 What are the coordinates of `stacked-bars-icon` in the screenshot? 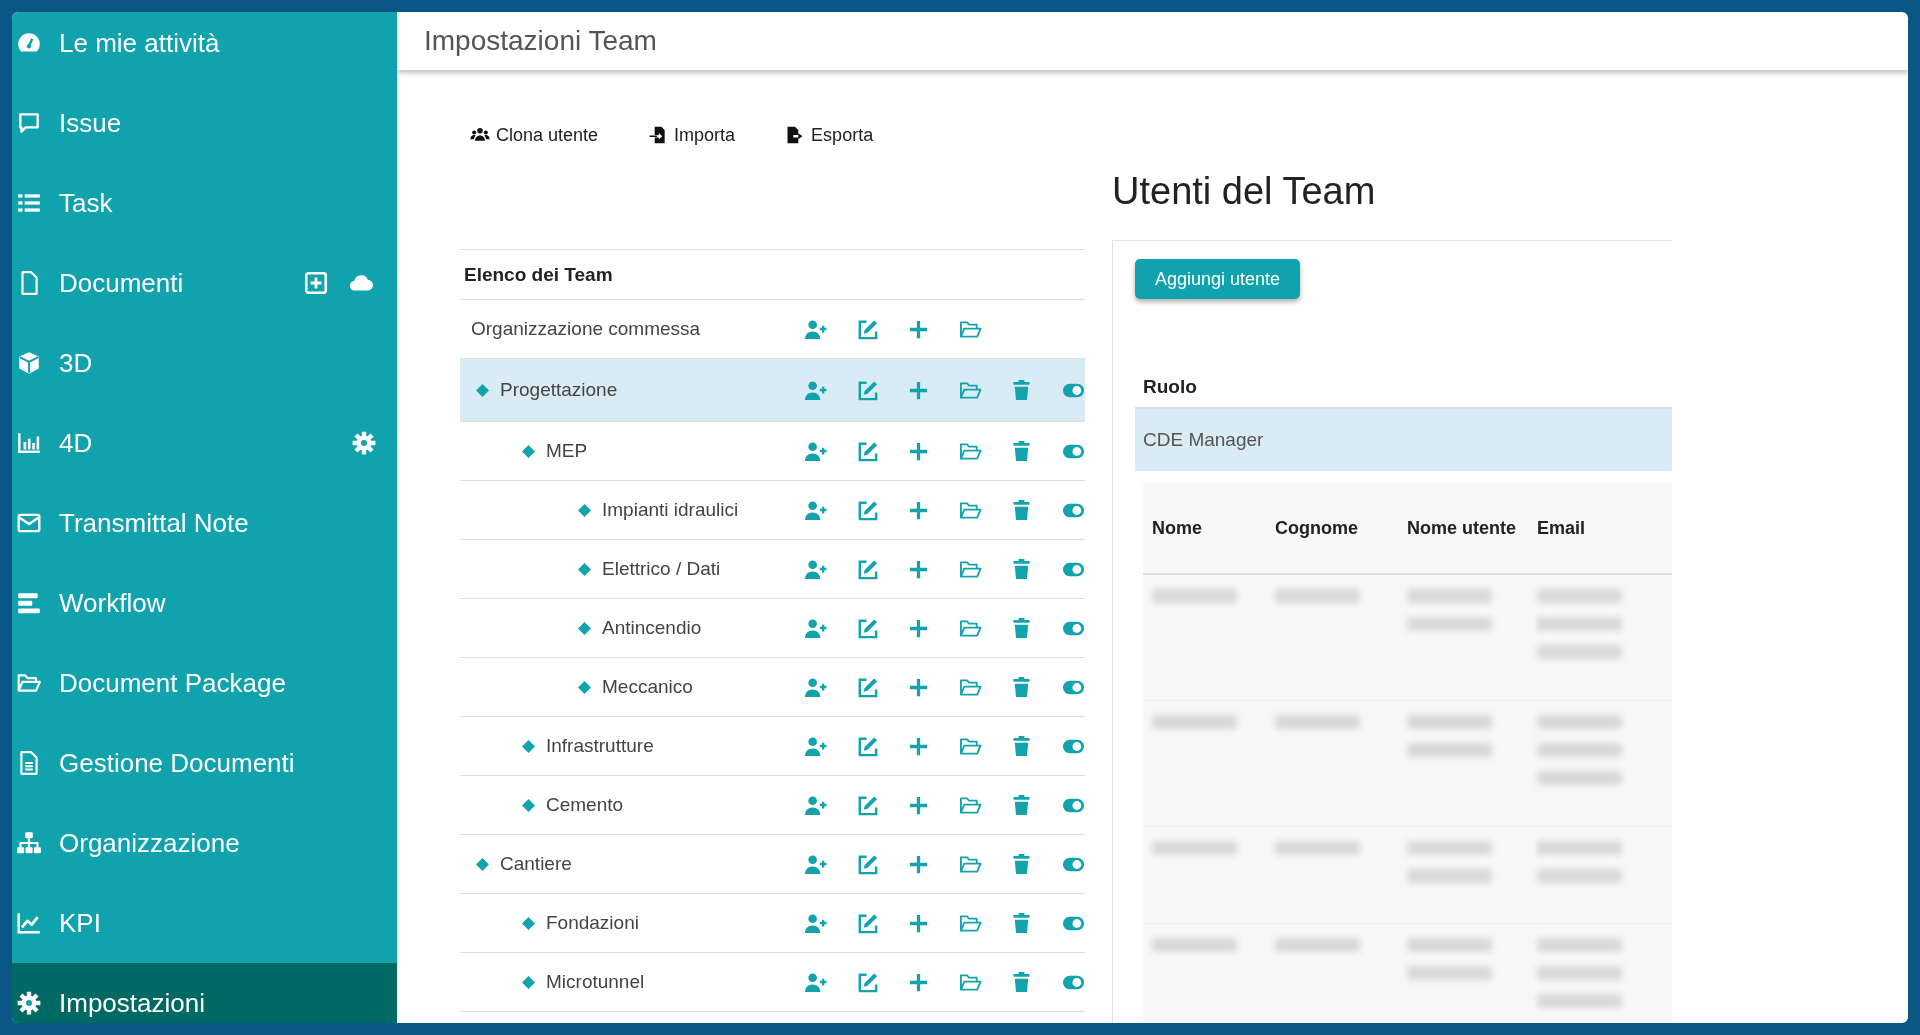 It's located at (29, 603).